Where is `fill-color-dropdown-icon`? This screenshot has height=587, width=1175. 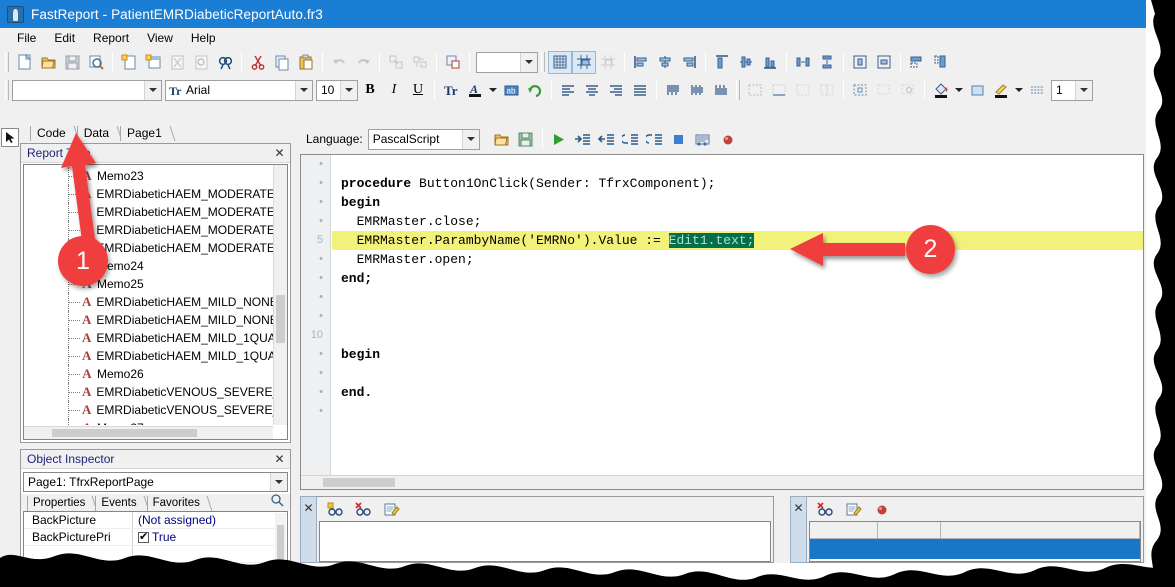
fill-color-dropdown-icon is located at coordinates (959, 90).